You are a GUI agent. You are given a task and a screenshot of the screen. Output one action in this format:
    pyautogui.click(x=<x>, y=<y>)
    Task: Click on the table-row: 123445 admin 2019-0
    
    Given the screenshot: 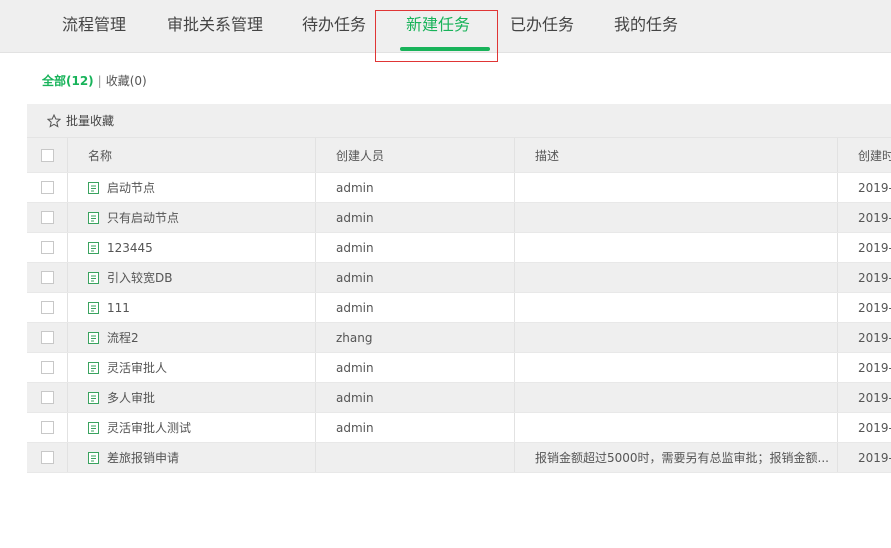 What is the action you would take?
    pyautogui.click(x=459, y=248)
    